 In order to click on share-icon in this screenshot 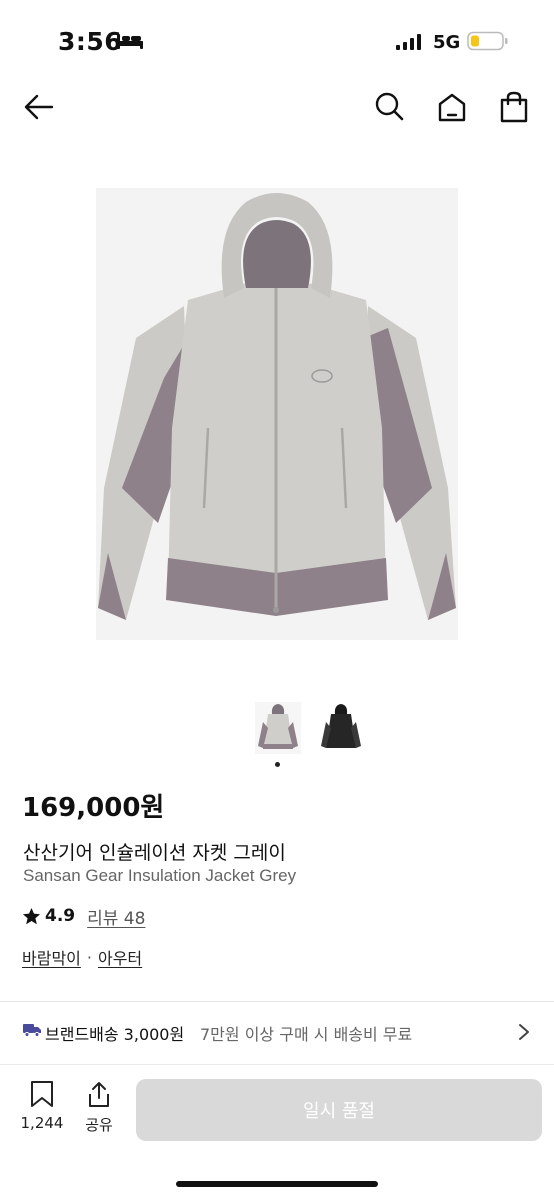, I will do `click(99, 1094)`.